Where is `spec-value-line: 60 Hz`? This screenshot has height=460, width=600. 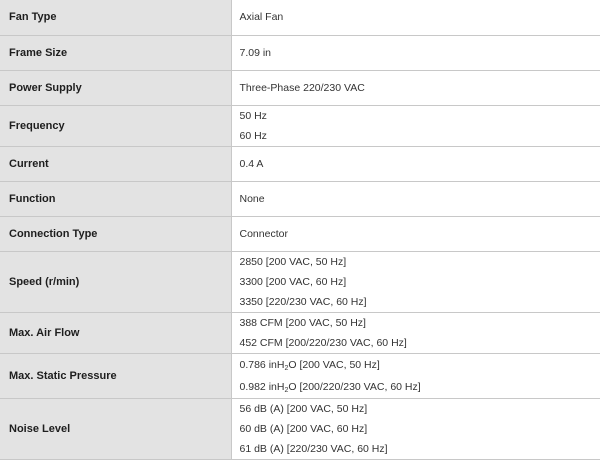
spec-value-line: 60 Hz is located at coordinates (420, 136).